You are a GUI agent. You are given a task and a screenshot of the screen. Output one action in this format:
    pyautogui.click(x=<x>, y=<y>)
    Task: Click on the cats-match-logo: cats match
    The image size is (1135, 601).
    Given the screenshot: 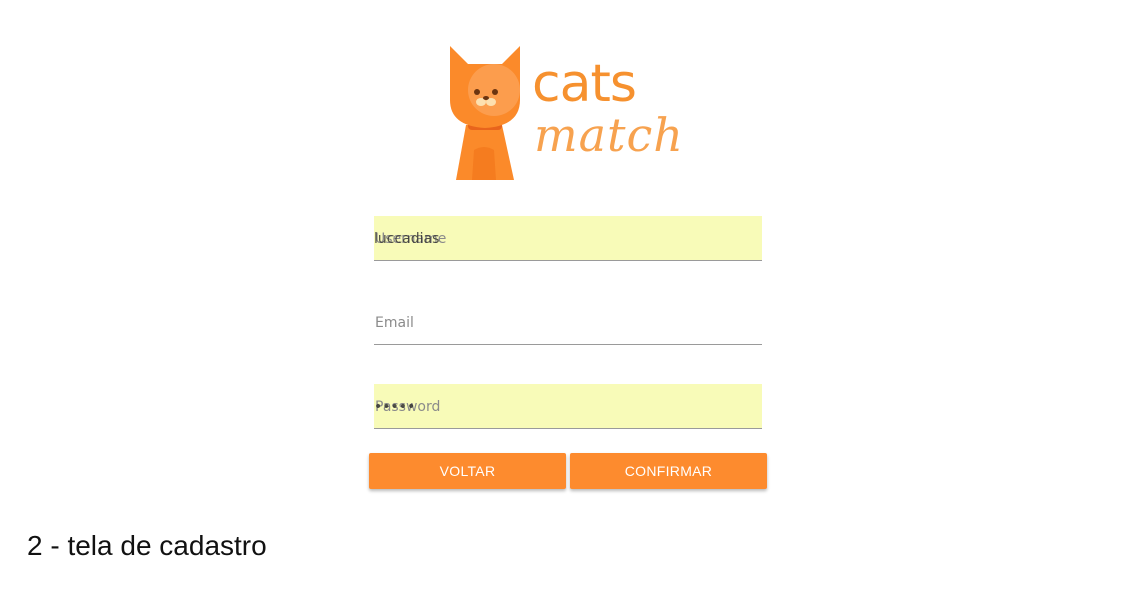 What is the action you would take?
    pyautogui.click(x=574, y=112)
    